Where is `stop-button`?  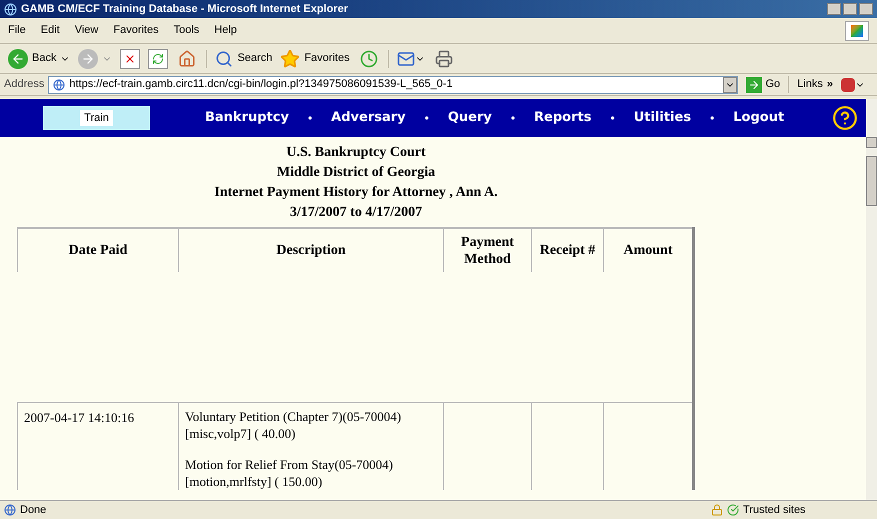 stop-button is located at coordinates (130, 58).